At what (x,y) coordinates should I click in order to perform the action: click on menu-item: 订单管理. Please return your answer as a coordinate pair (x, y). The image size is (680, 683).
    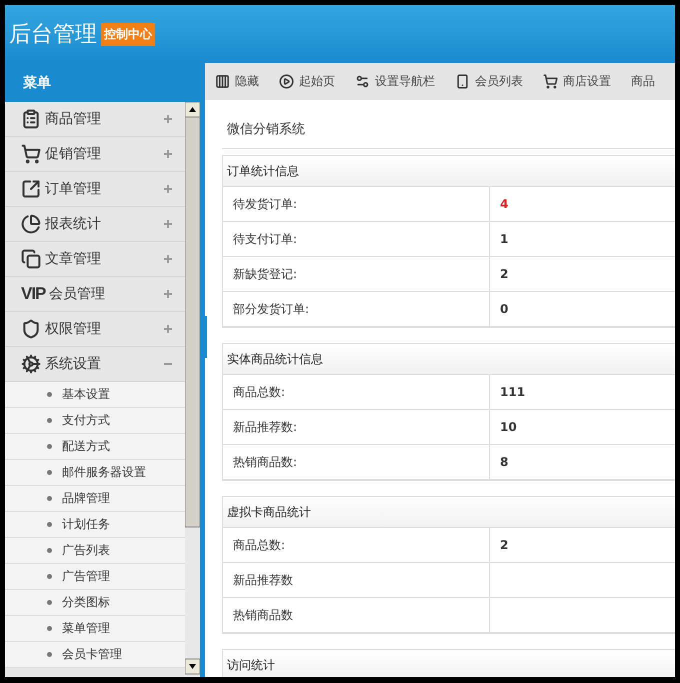
    Looking at the image, I should click on (95, 189).